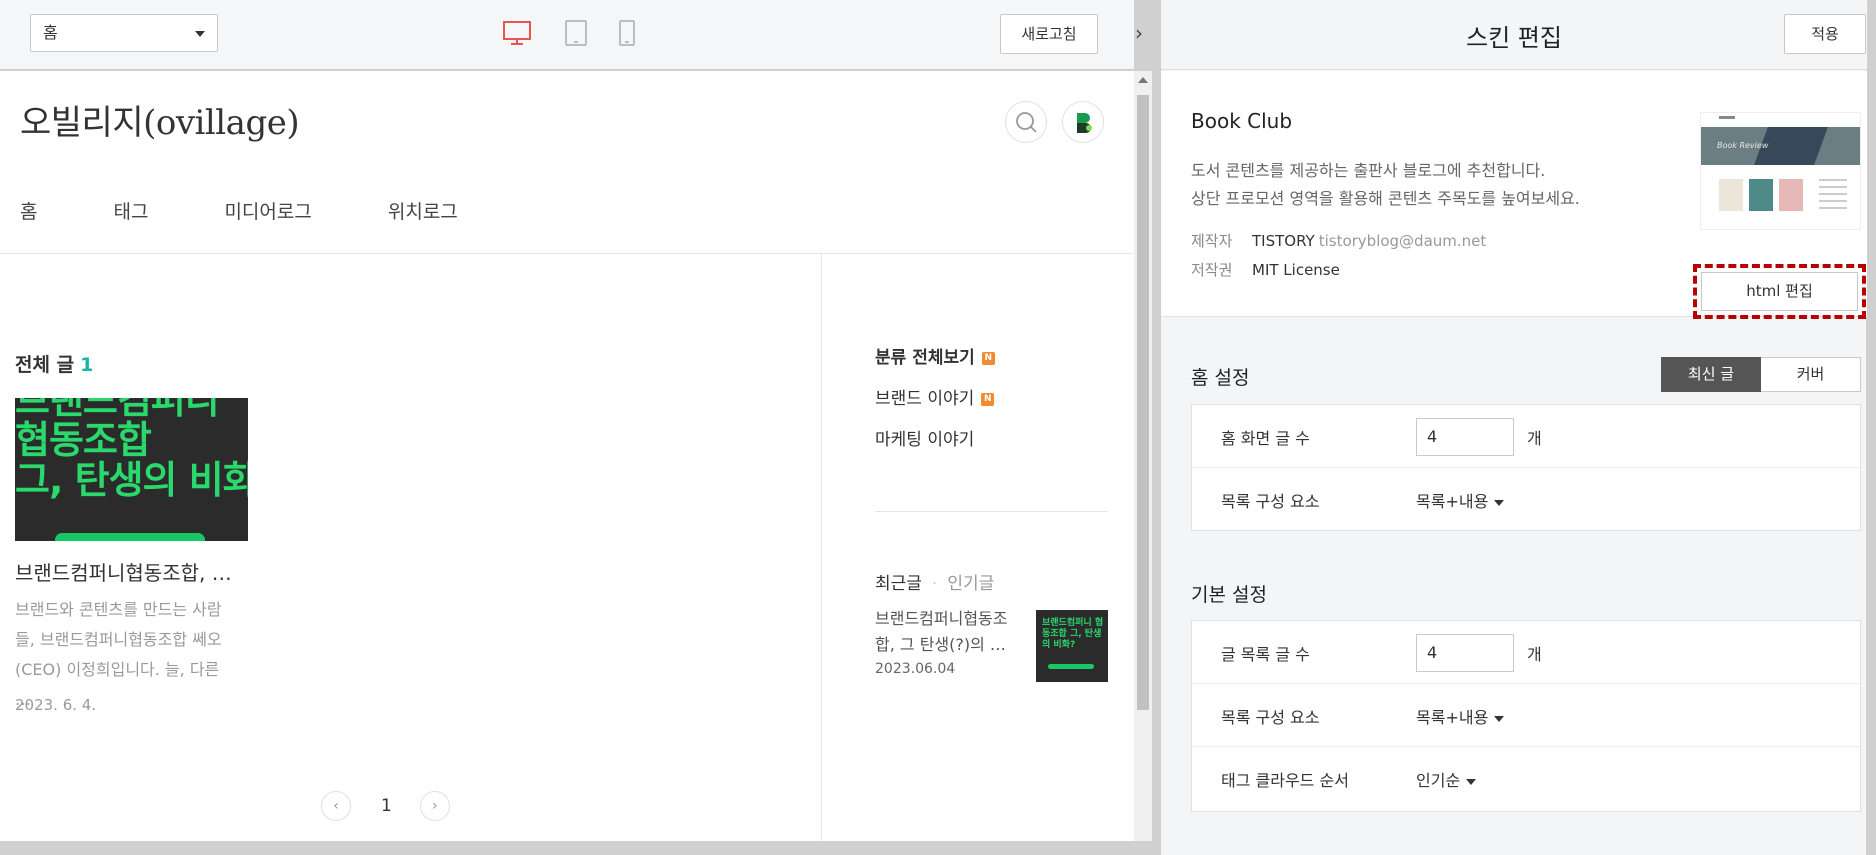 Image resolution: width=1876 pixels, height=855 pixels. What do you see at coordinates (1811, 374) in the screenshot?
I see `seg-cover: 커버` at bounding box center [1811, 374].